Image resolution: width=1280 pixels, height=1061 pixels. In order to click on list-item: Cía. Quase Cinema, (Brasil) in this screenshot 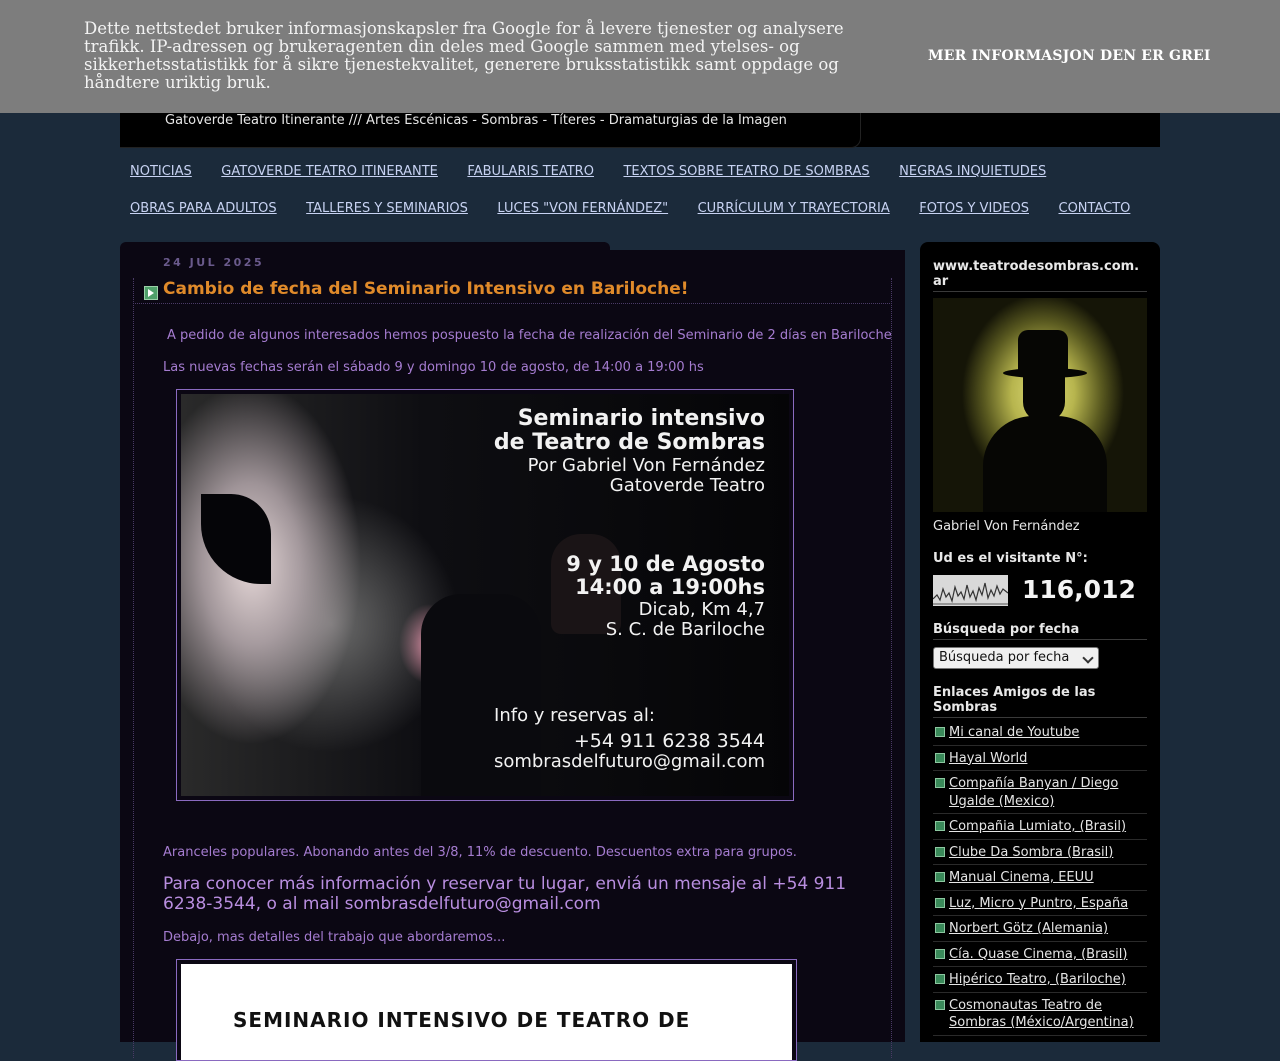, I will do `click(1040, 956)`.